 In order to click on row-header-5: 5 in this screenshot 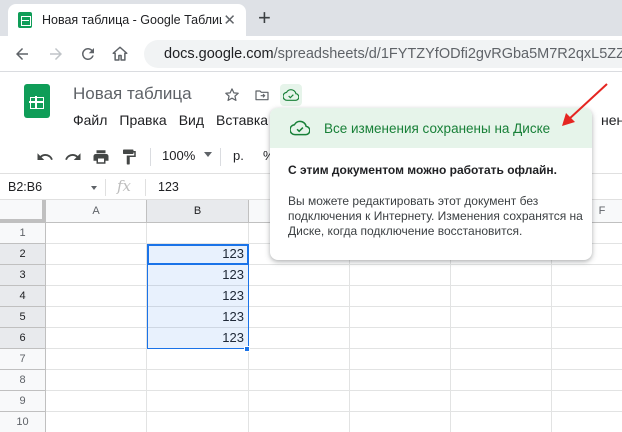, I will do `click(23, 317)`.